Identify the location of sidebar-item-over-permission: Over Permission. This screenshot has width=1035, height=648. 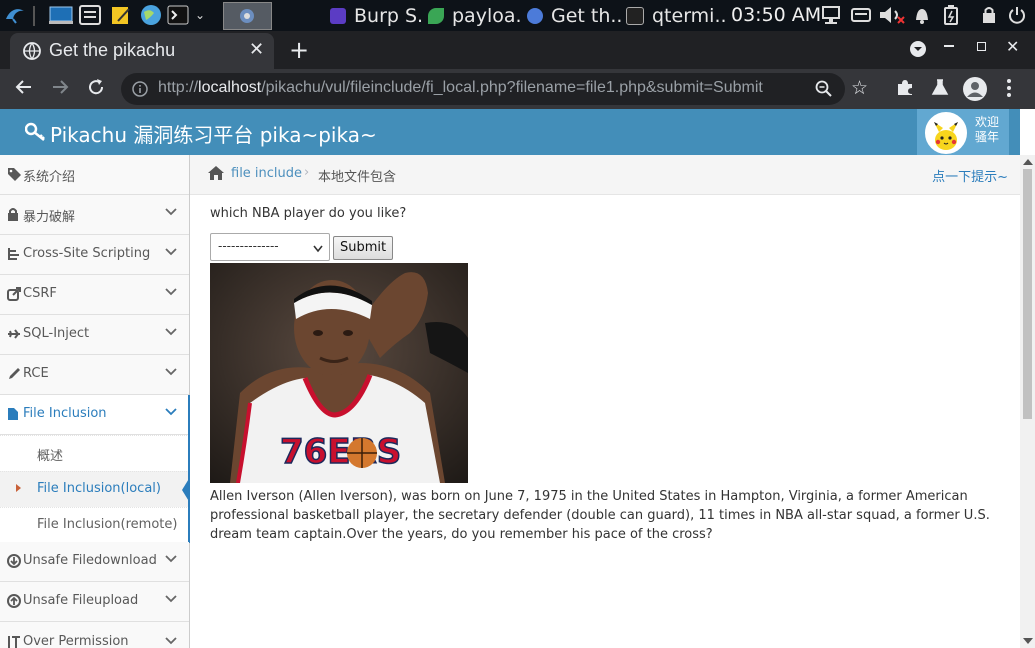
(94, 635).